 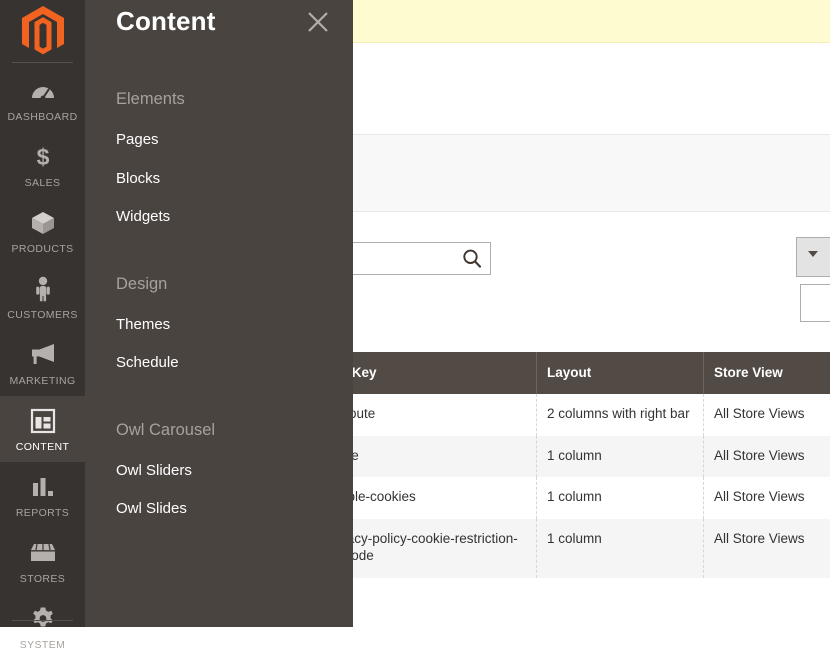 I want to click on cell-url-key: vacy-policy-cookie-restriction-mode, so click(x=433, y=548).